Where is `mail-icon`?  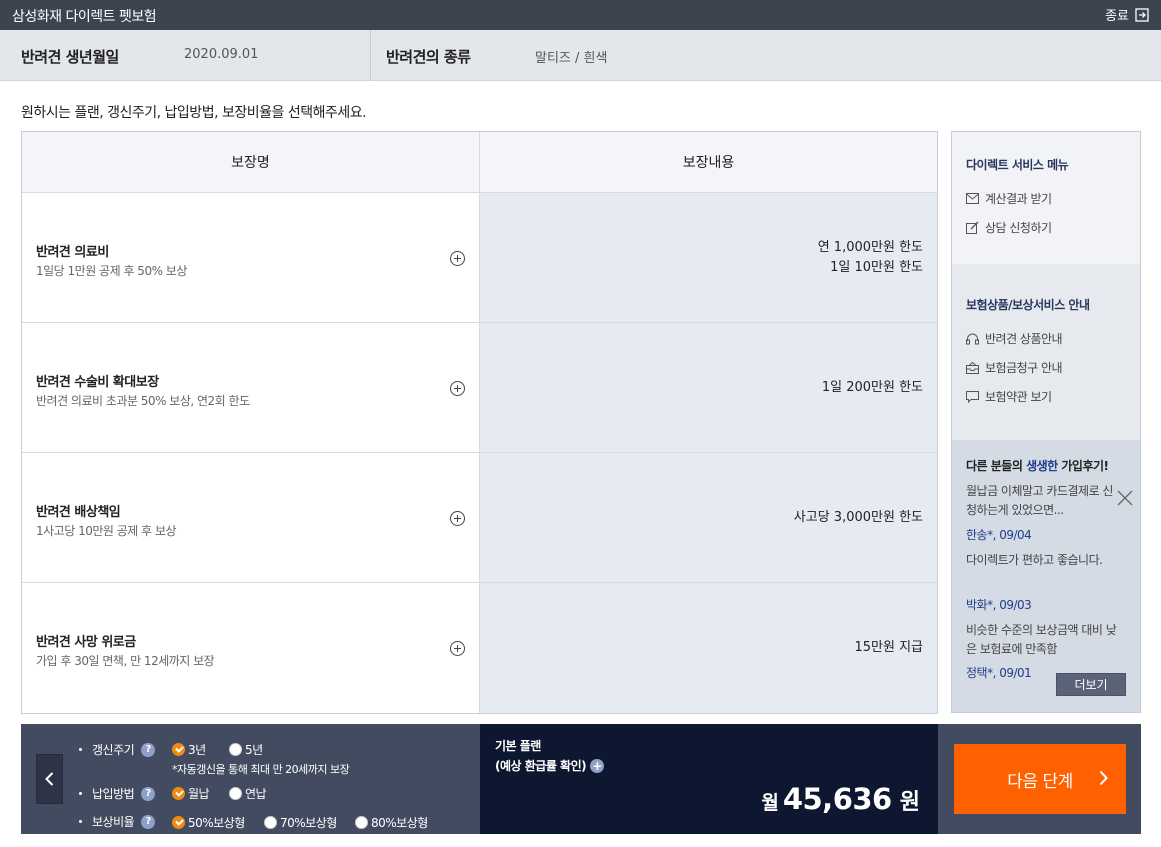
mail-icon is located at coordinates (972, 198).